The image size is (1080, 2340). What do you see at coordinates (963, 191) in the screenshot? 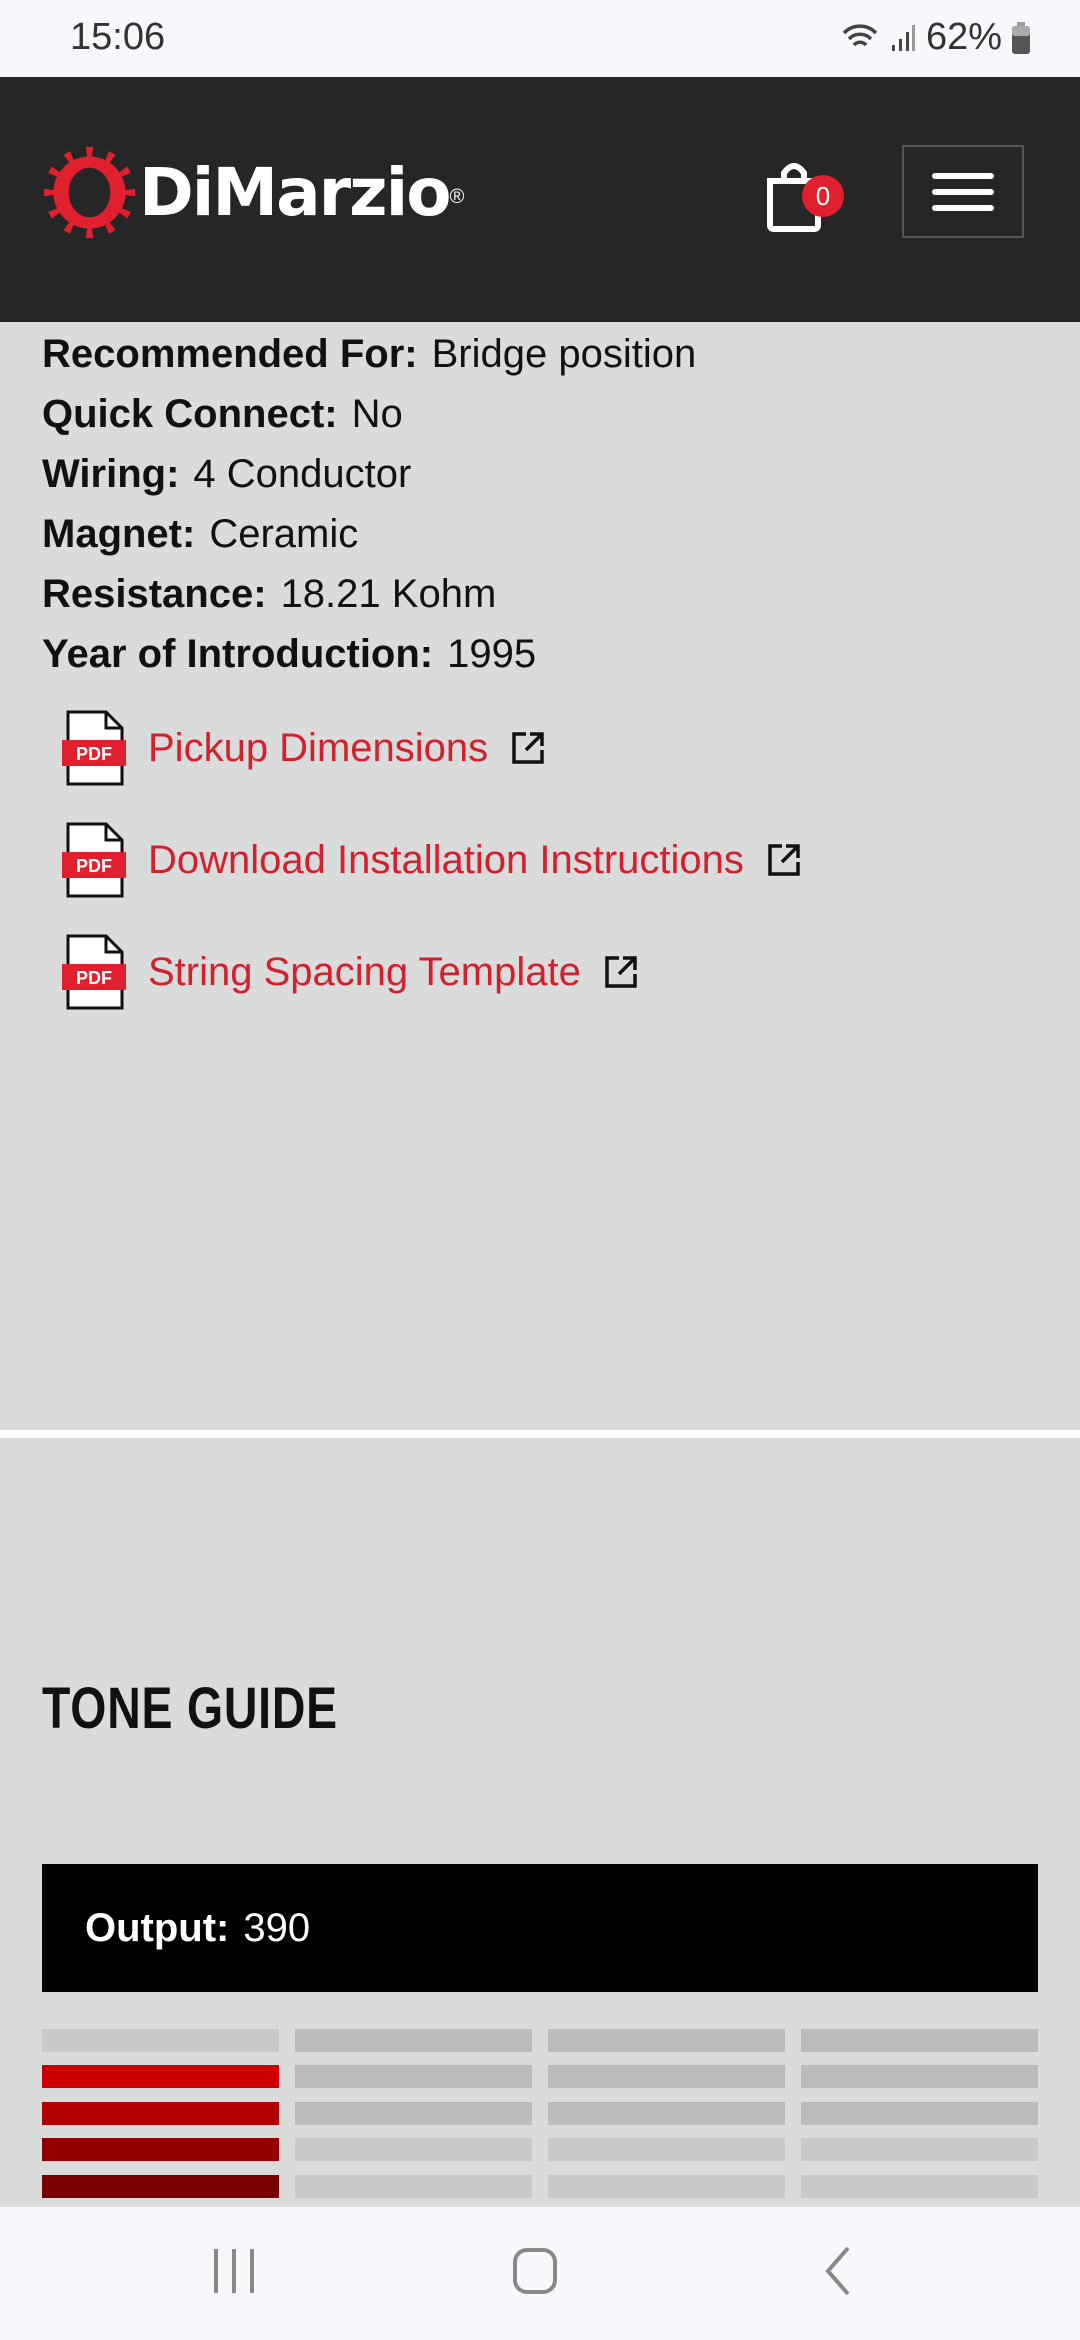
I see `hamburger-menu-button` at bounding box center [963, 191].